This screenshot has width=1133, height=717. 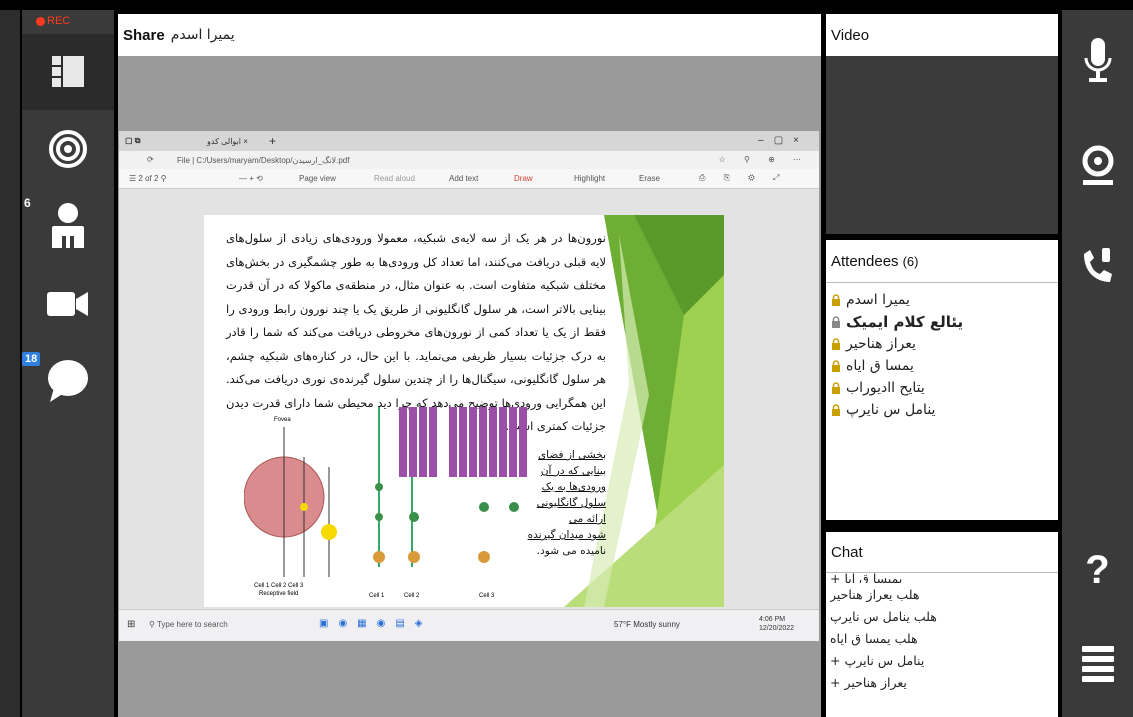 I want to click on cell-2-label: Cell 2, so click(x=412, y=596).